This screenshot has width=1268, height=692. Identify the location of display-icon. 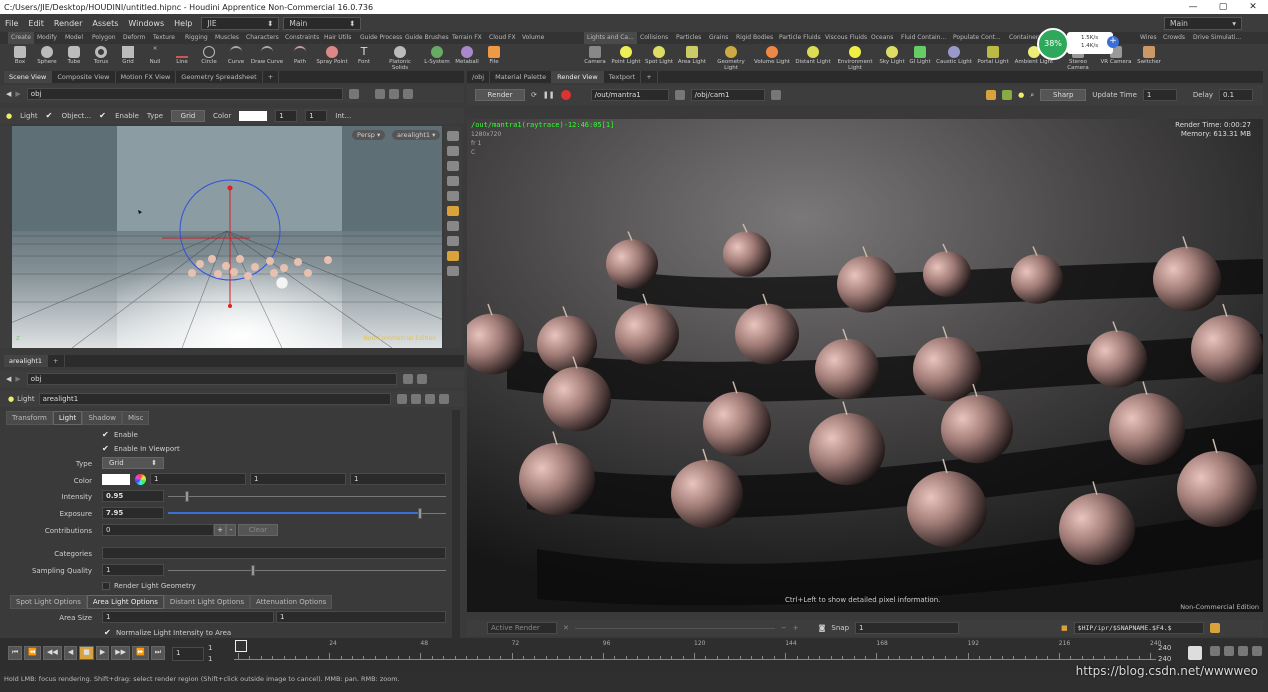
(453, 271).